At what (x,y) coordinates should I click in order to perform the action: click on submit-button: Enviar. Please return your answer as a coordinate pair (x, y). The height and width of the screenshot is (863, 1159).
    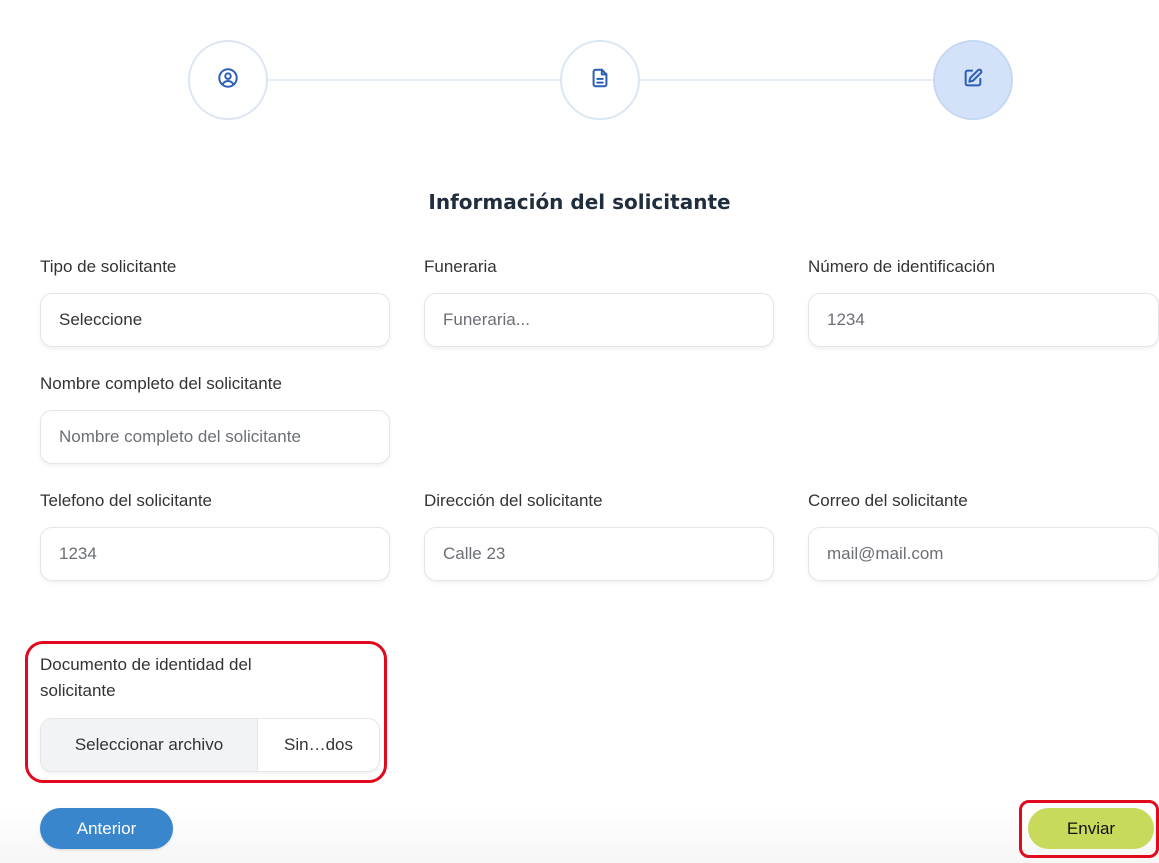
    Looking at the image, I should click on (1091, 828).